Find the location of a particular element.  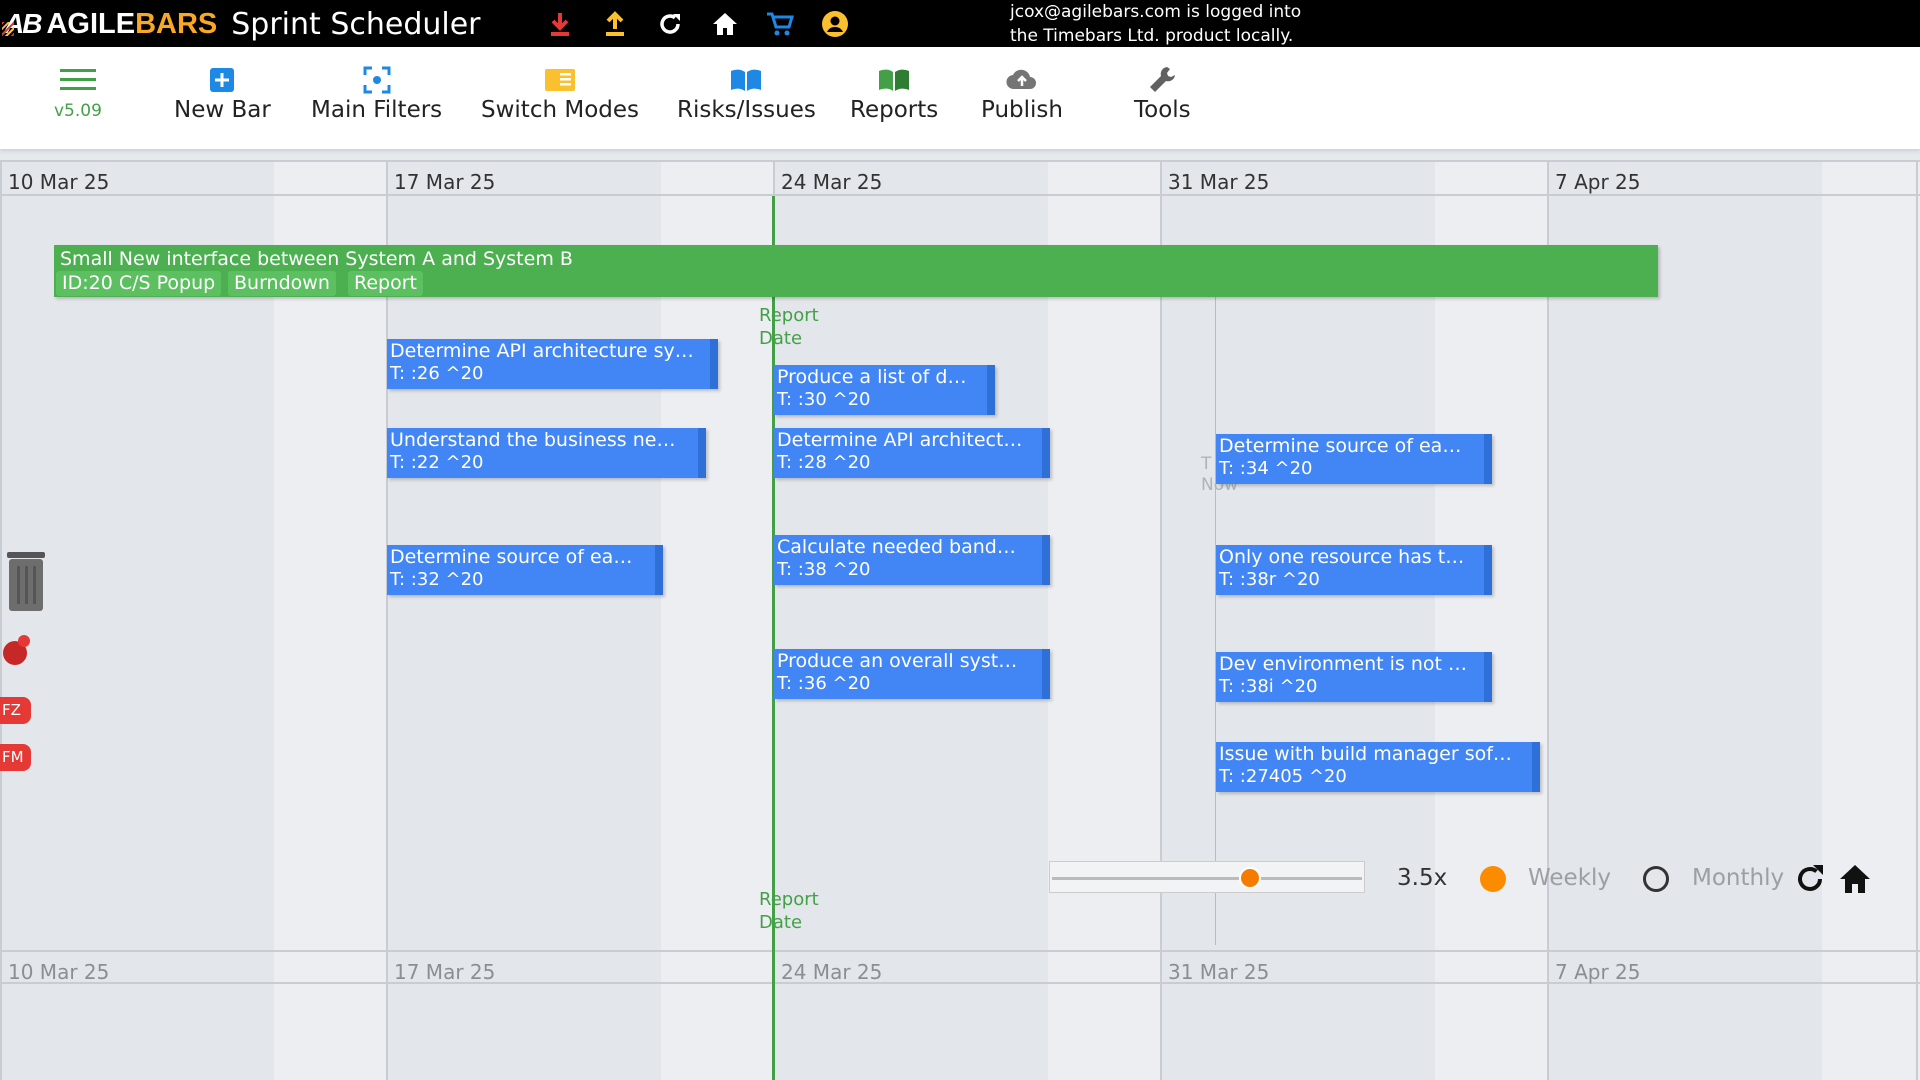

new-bar-button: New Bar is located at coordinates (222, 94).